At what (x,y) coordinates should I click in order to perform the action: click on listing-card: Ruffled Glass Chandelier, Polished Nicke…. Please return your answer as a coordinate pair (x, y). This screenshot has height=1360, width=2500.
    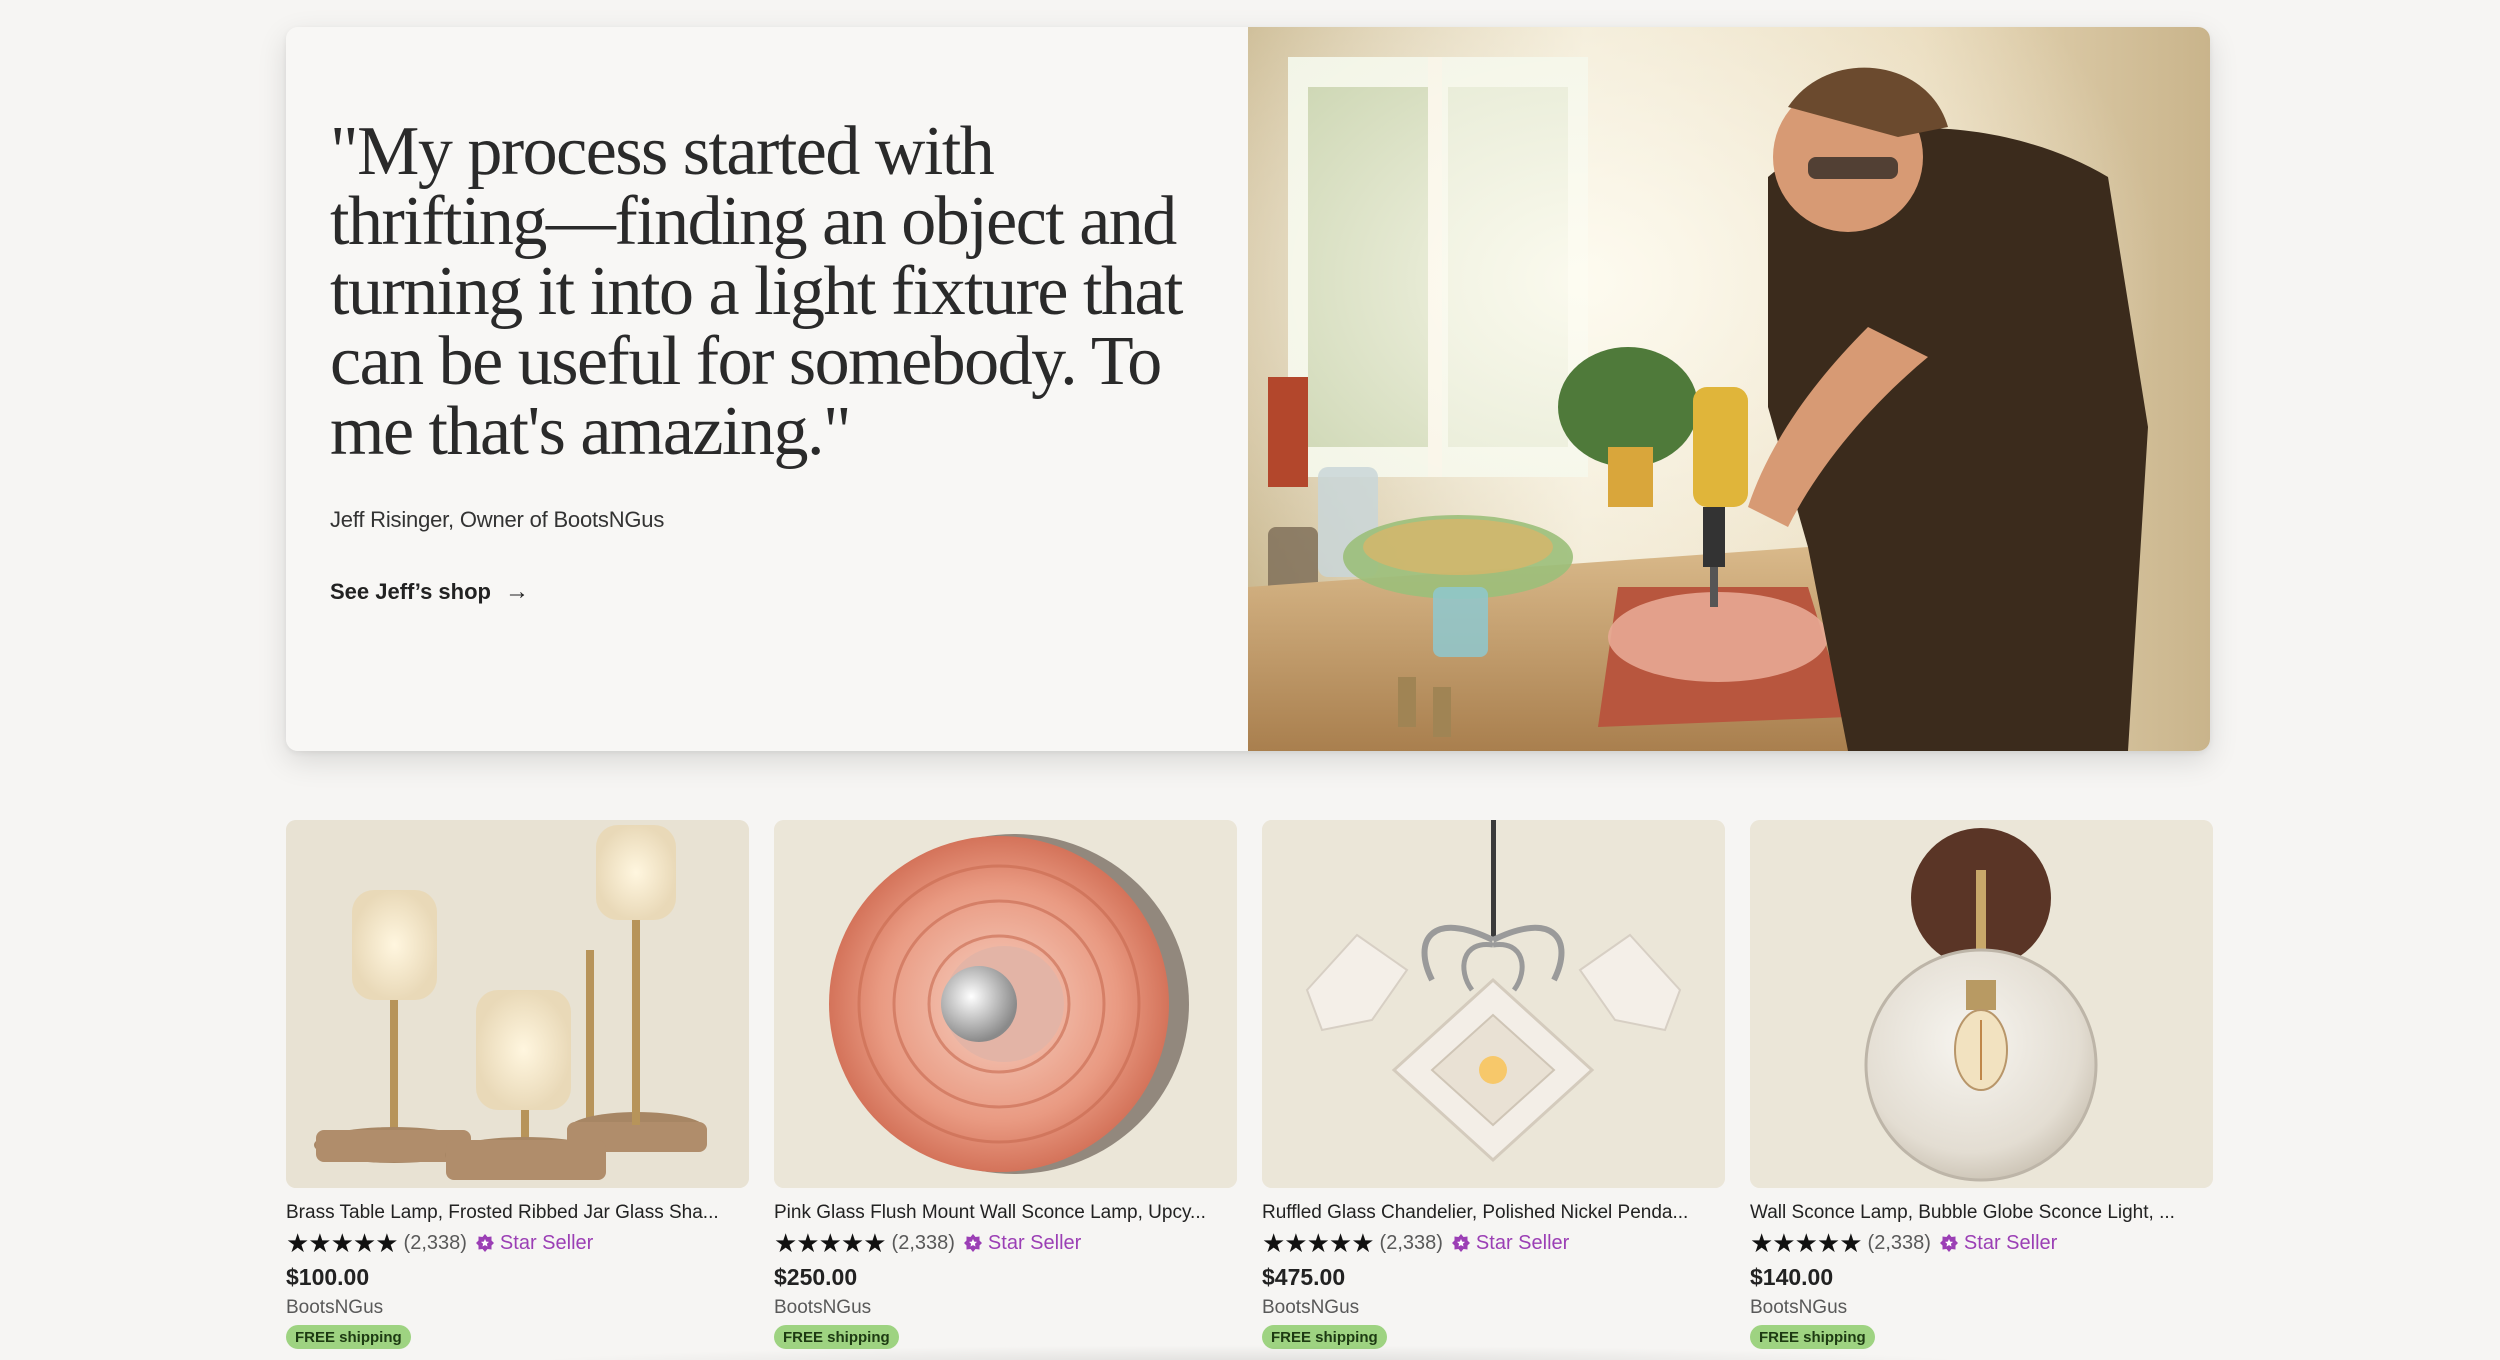
    Looking at the image, I should click on (1493, 1084).